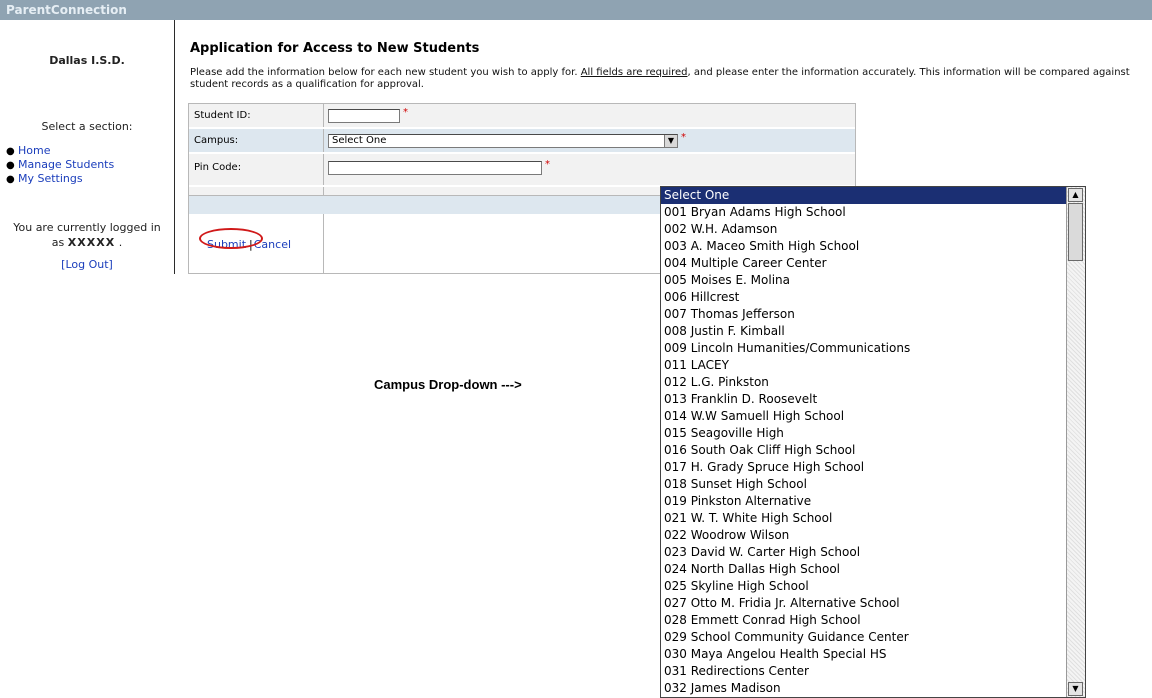  Describe the element at coordinates (864, 212) in the screenshot. I see `campus-option: 001 Bryan Adams High School` at that location.